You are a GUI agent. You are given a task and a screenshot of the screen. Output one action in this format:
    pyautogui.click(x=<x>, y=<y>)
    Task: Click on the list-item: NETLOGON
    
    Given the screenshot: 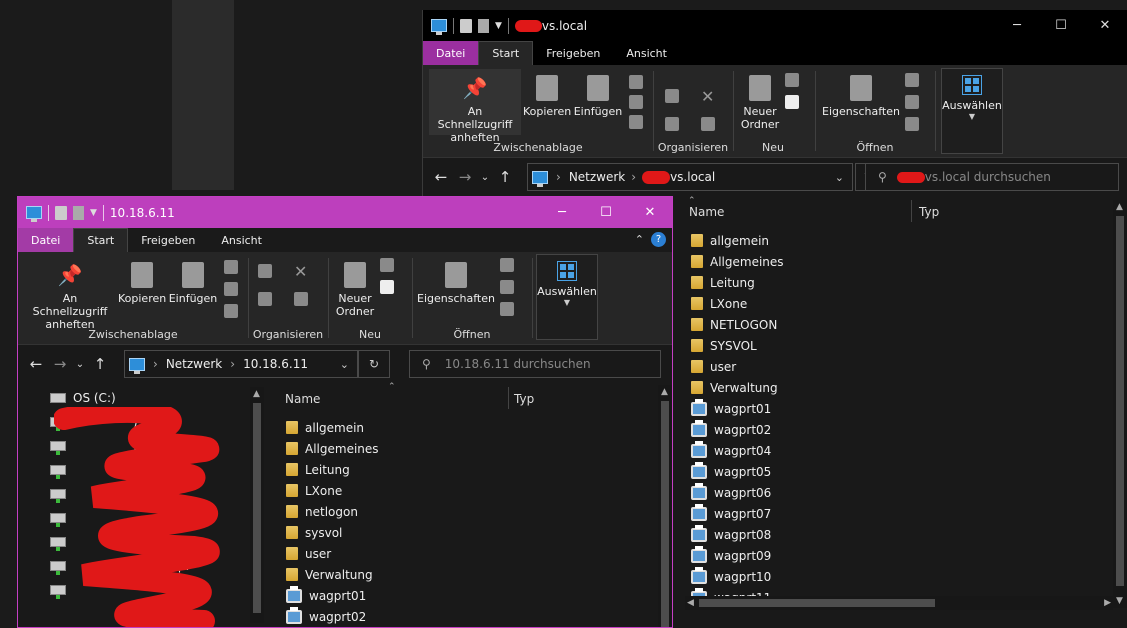 What is the action you would take?
    pyautogui.click(x=734, y=324)
    